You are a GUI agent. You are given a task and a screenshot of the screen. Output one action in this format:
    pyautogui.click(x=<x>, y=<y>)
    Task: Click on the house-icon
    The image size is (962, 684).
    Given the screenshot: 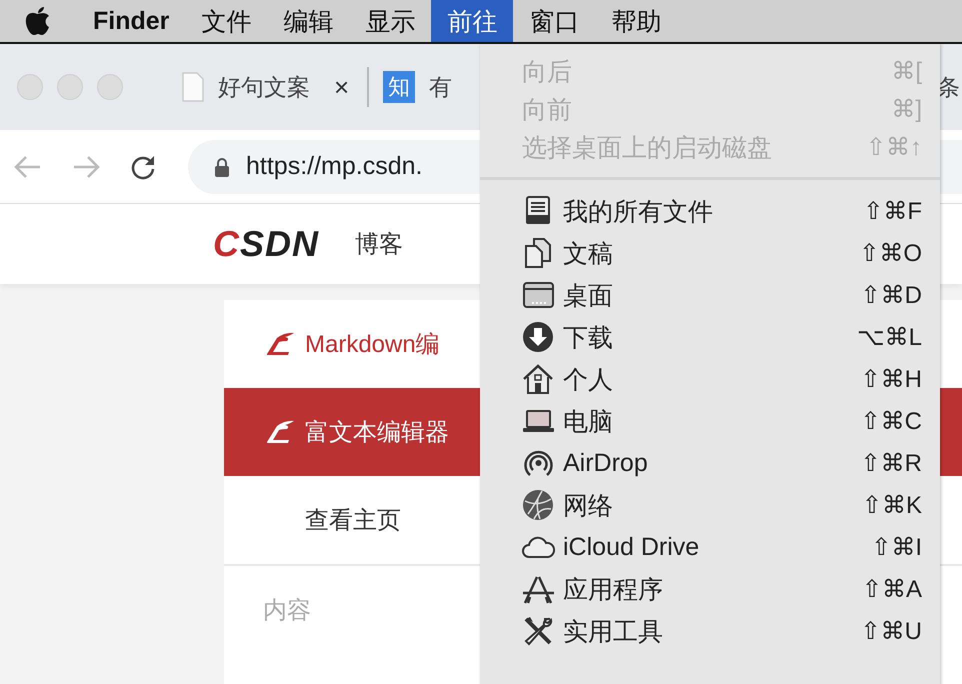 What is the action you would take?
    pyautogui.click(x=538, y=379)
    